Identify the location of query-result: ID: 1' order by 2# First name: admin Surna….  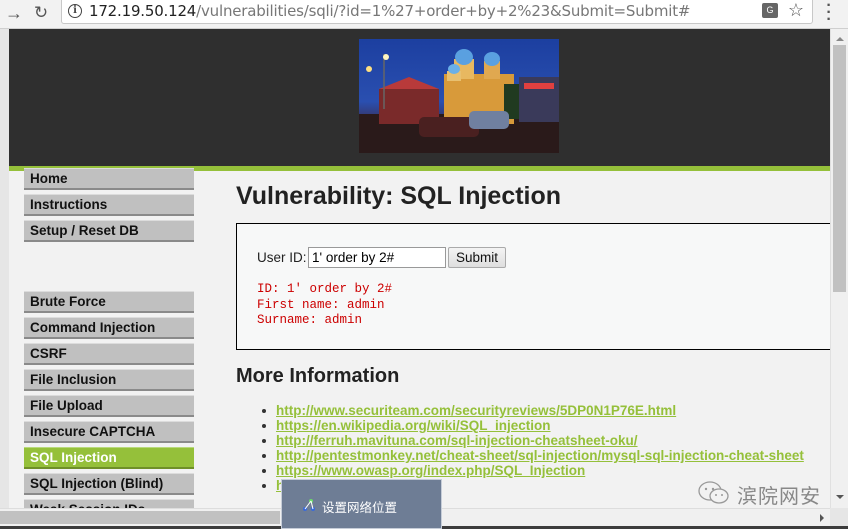
(324, 305).